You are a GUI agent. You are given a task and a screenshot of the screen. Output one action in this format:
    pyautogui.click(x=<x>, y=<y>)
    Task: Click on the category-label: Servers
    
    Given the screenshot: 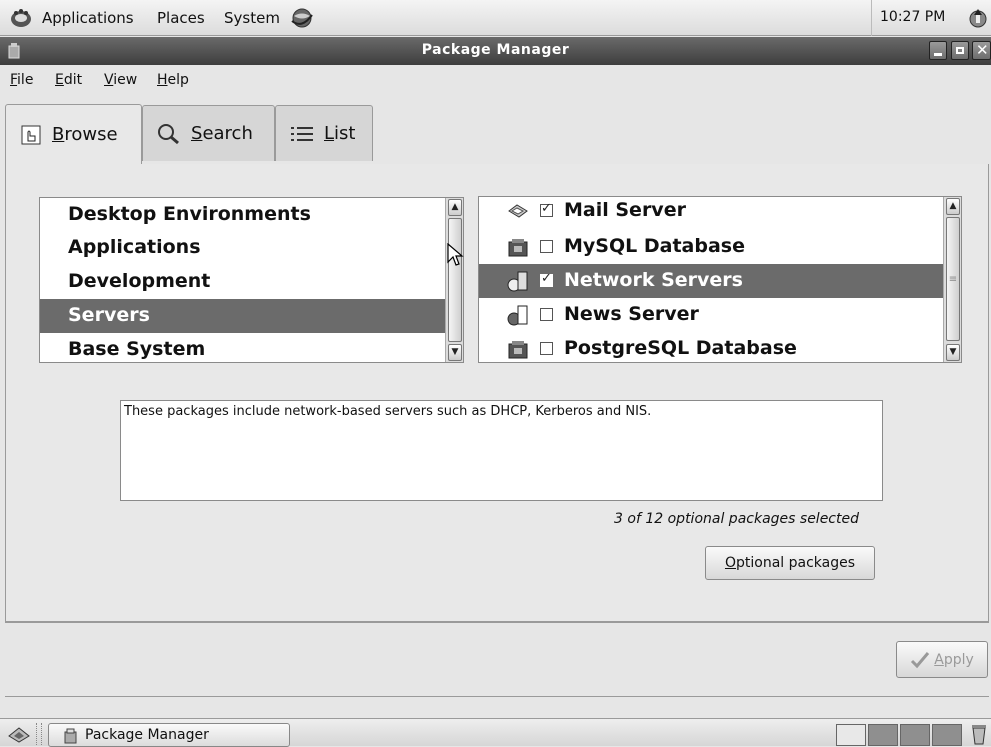 What is the action you would take?
    pyautogui.click(x=109, y=315)
    